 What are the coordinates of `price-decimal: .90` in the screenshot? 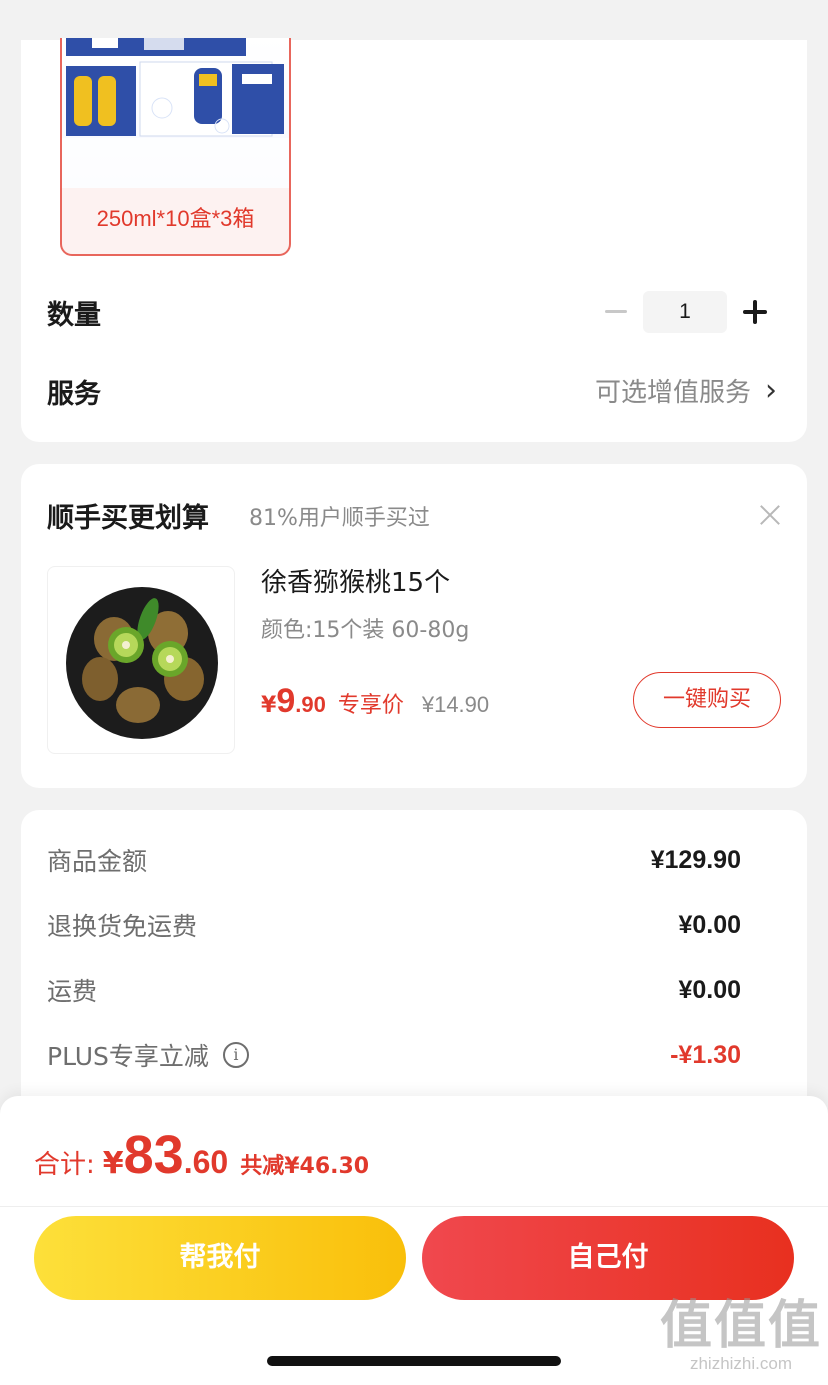 It's located at (310, 704).